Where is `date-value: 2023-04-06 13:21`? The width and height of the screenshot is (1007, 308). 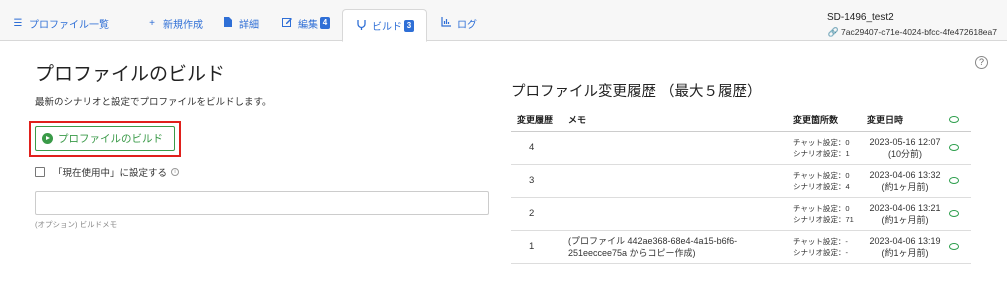 date-value: 2023-04-06 13:21 is located at coordinates (905, 207).